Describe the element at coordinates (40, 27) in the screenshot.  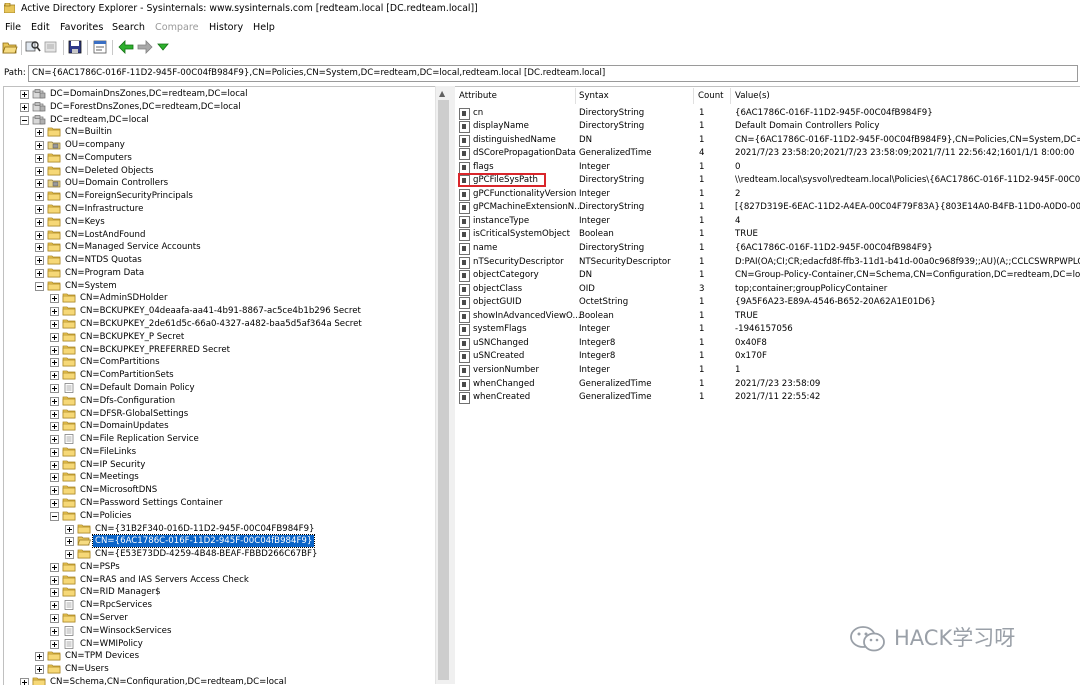
I see `menu-edit: Edit` at that location.